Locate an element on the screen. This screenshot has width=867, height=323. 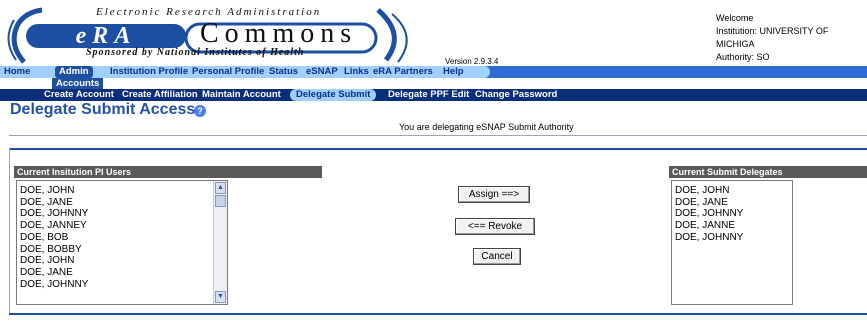
tab-create-affiliation: Create Affiliation is located at coordinates (160, 95).